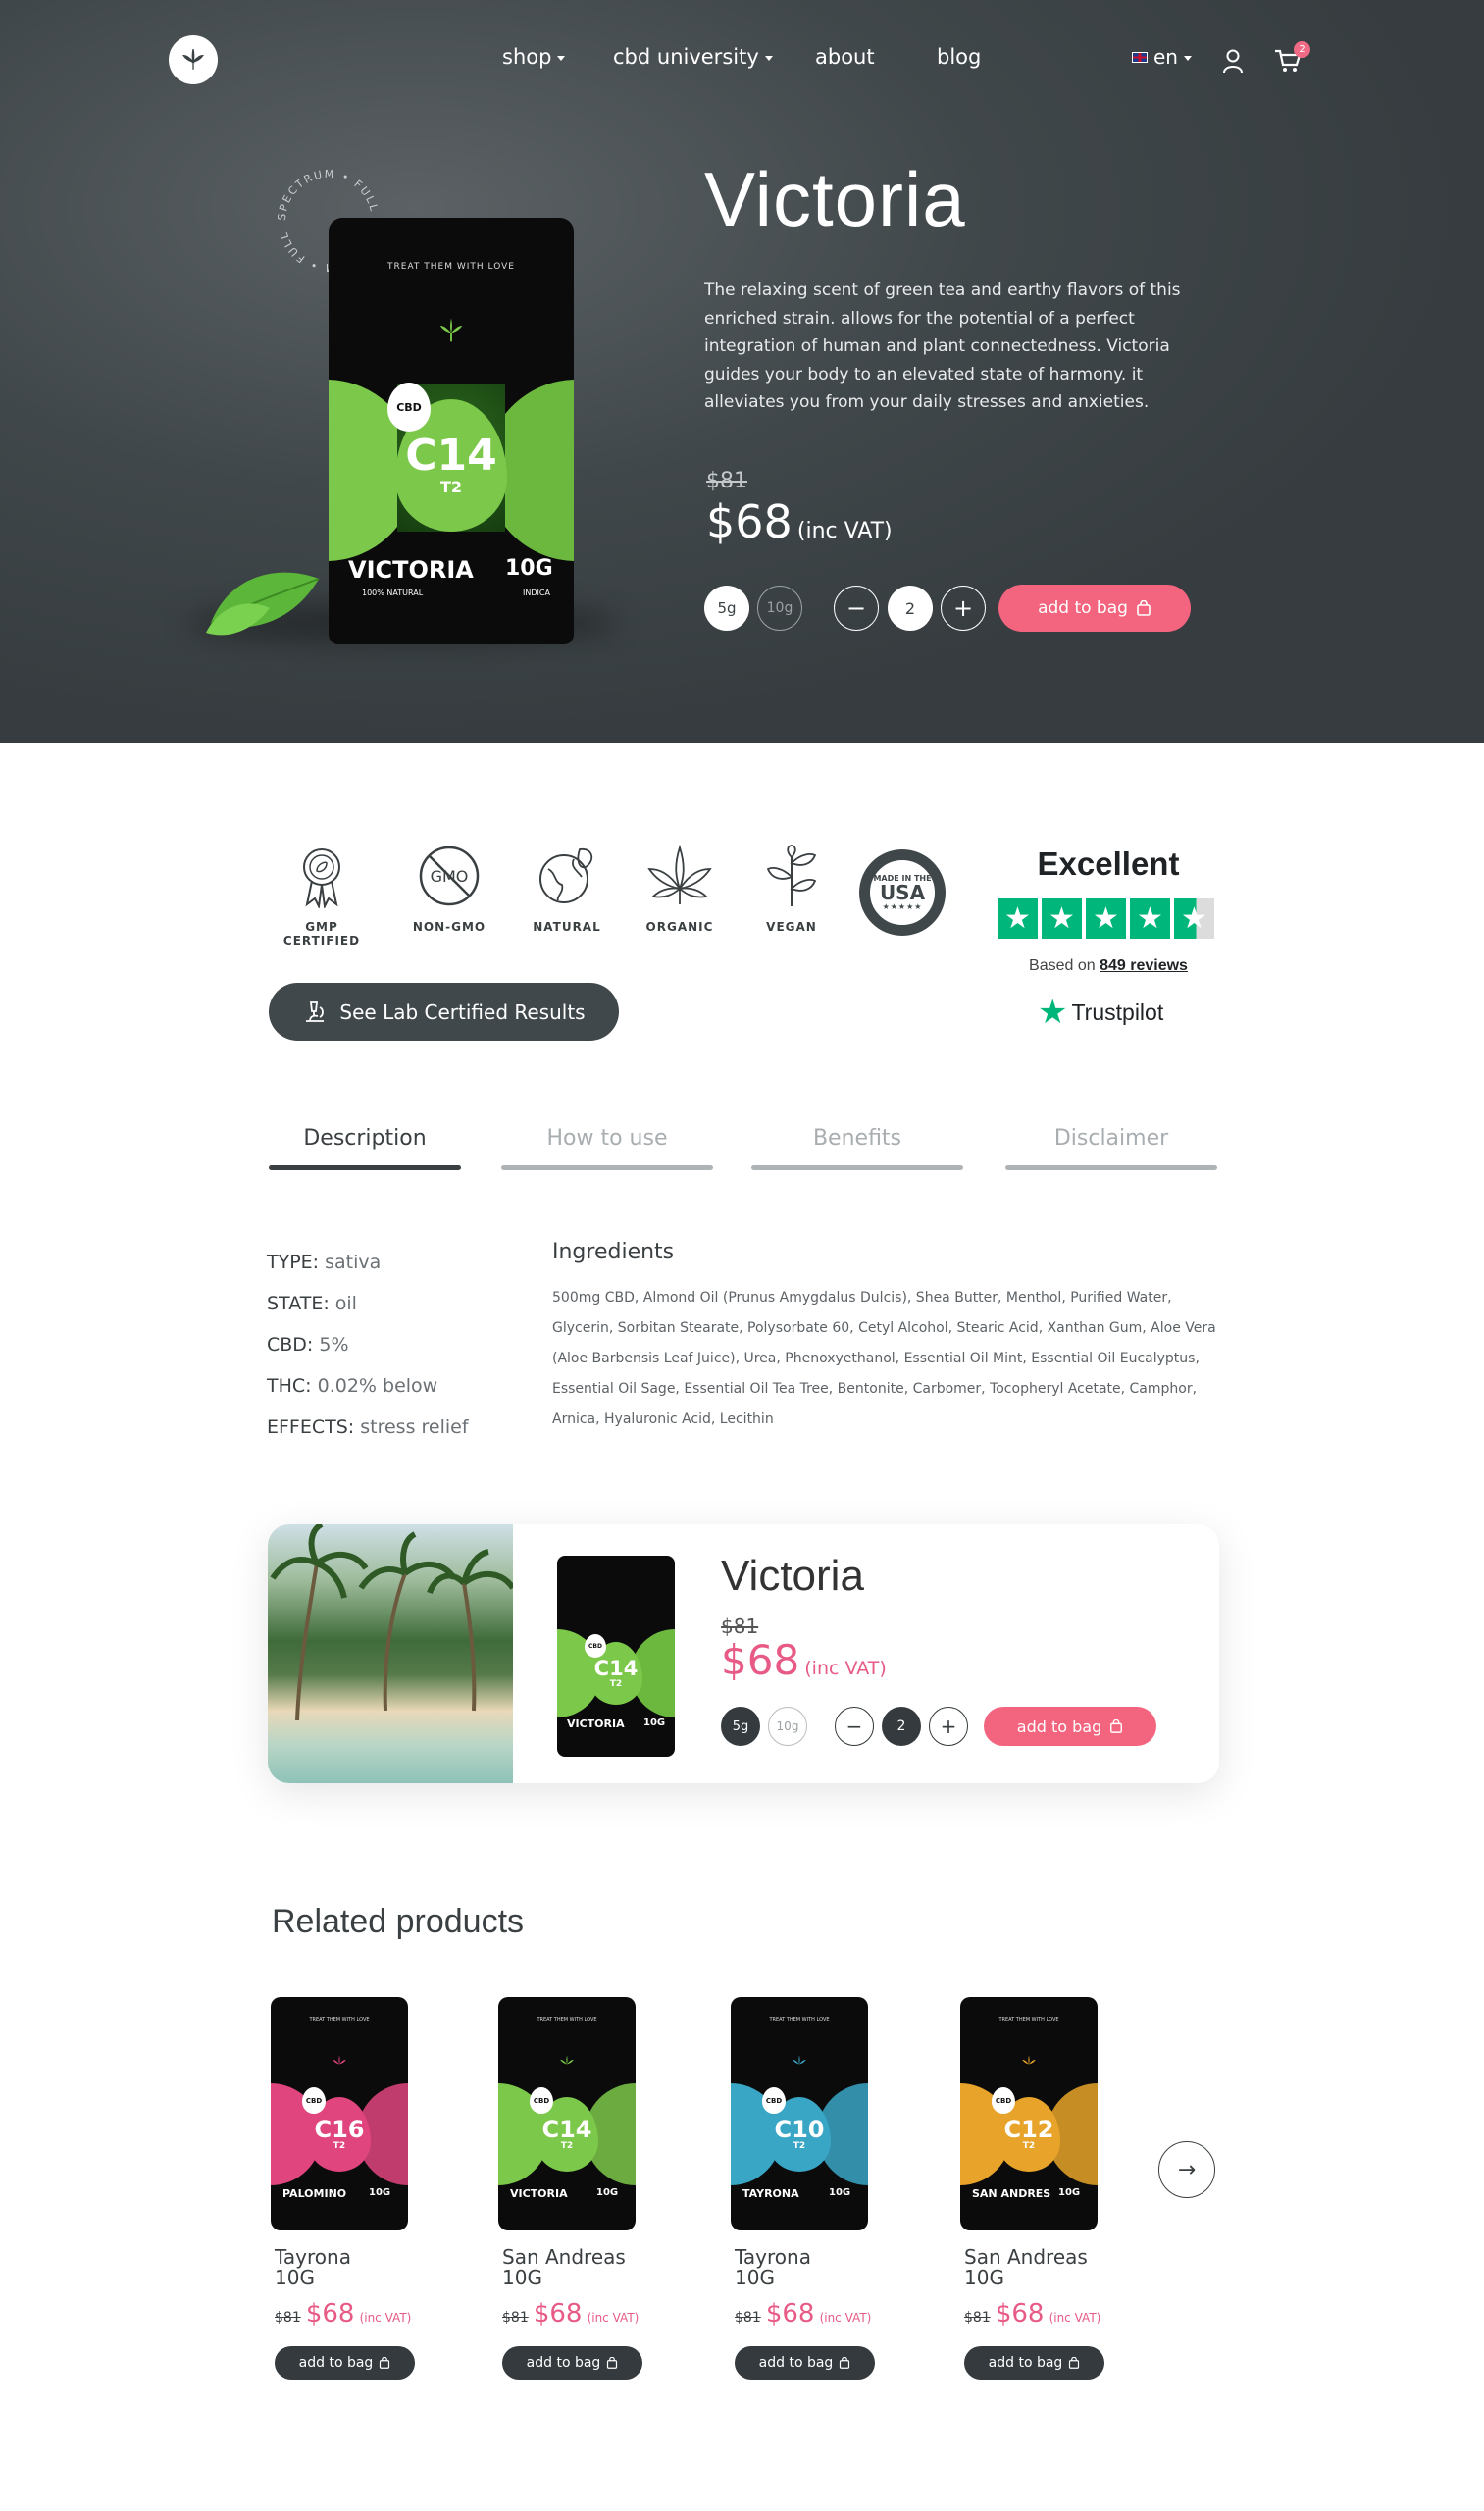 This screenshot has width=1484, height=2511. I want to click on account-button, so click(1233, 61).